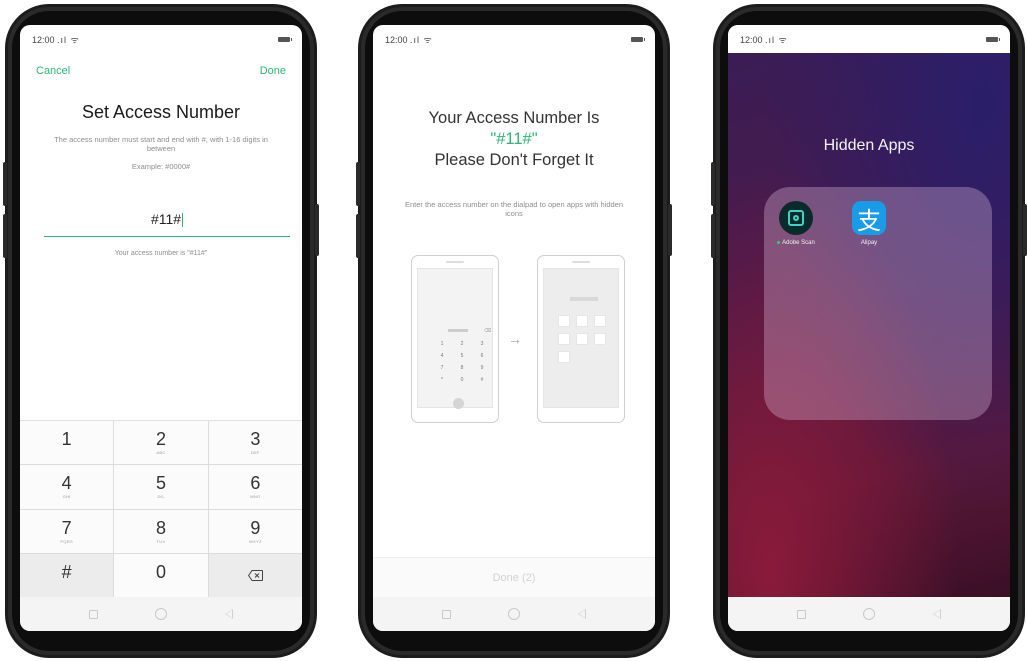 This screenshot has height=661, width=1027. What do you see at coordinates (798, 243) in the screenshot?
I see `app-label: Adobe Scan` at bounding box center [798, 243].